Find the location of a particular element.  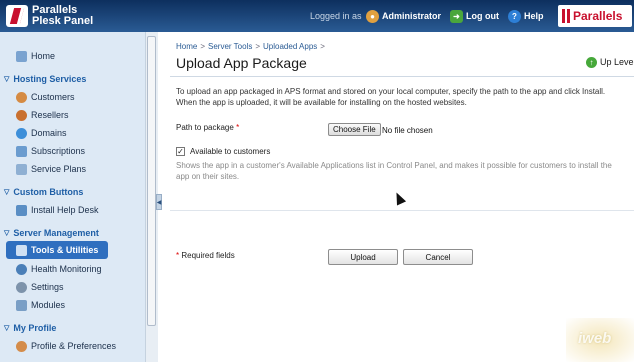

help-desk-icon is located at coordinates (21, 210).